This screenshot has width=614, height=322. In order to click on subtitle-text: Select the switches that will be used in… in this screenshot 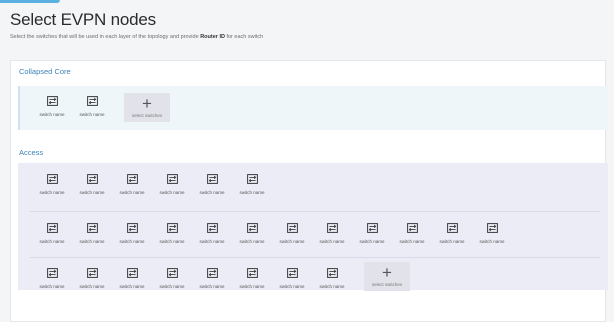, I will do `click(104, 37)`.